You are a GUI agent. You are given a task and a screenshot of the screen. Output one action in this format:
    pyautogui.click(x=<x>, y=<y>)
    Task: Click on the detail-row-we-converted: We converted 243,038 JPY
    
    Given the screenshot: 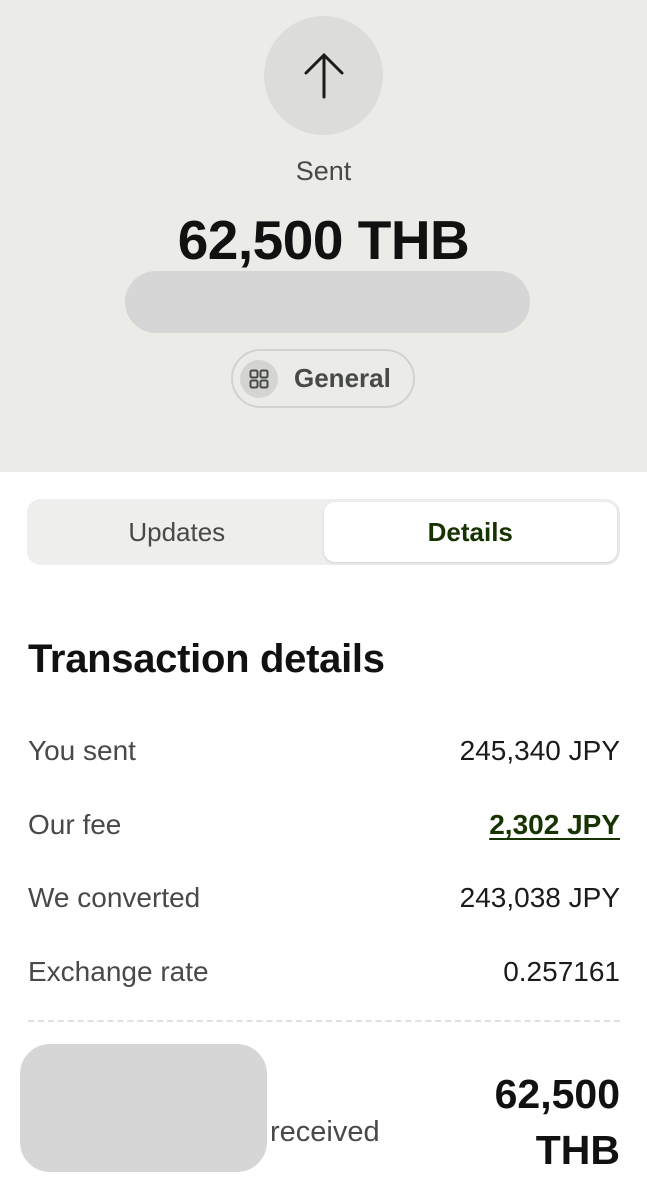 What is the action you would take?
    pyautogui.click(x=324, y=898)
    